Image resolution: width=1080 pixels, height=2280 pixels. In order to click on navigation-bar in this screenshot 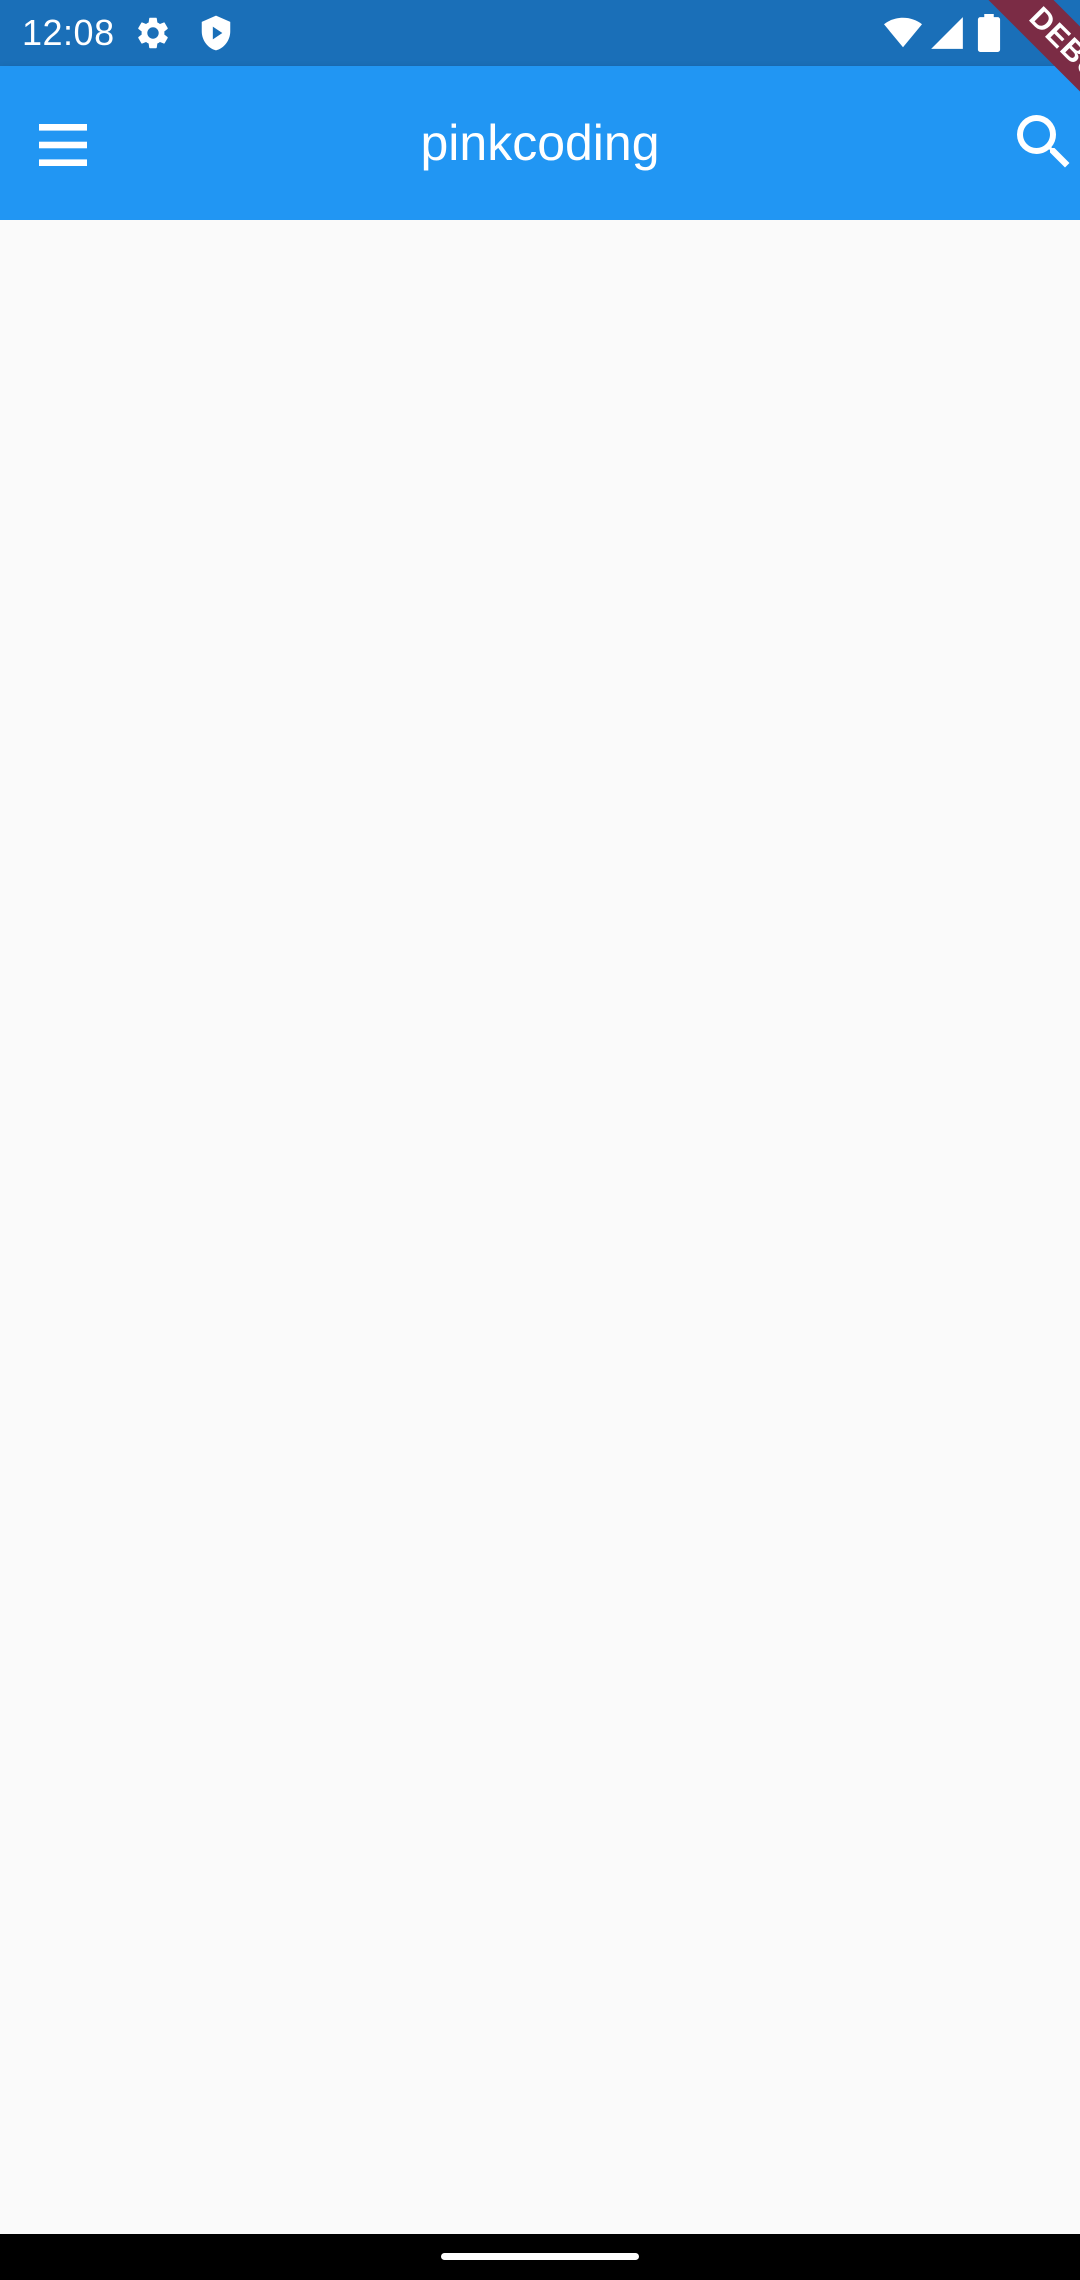, I will do `click(540, 2257)`.